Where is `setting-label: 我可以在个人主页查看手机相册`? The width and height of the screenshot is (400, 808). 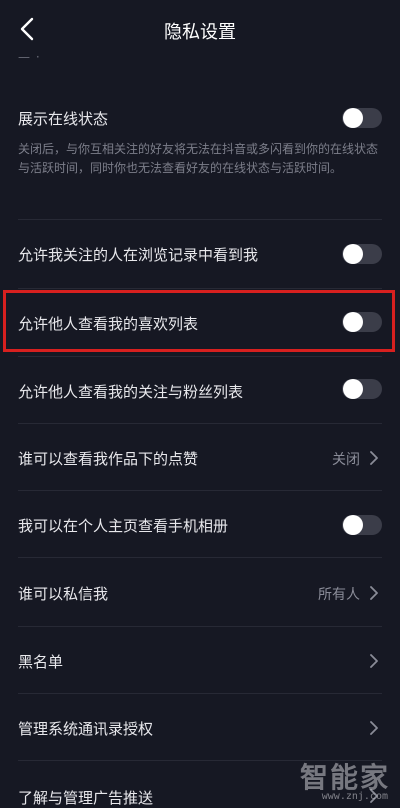 setting-label: 我可以在个人主页查看手机相册 is located at coordinates (123, 526).